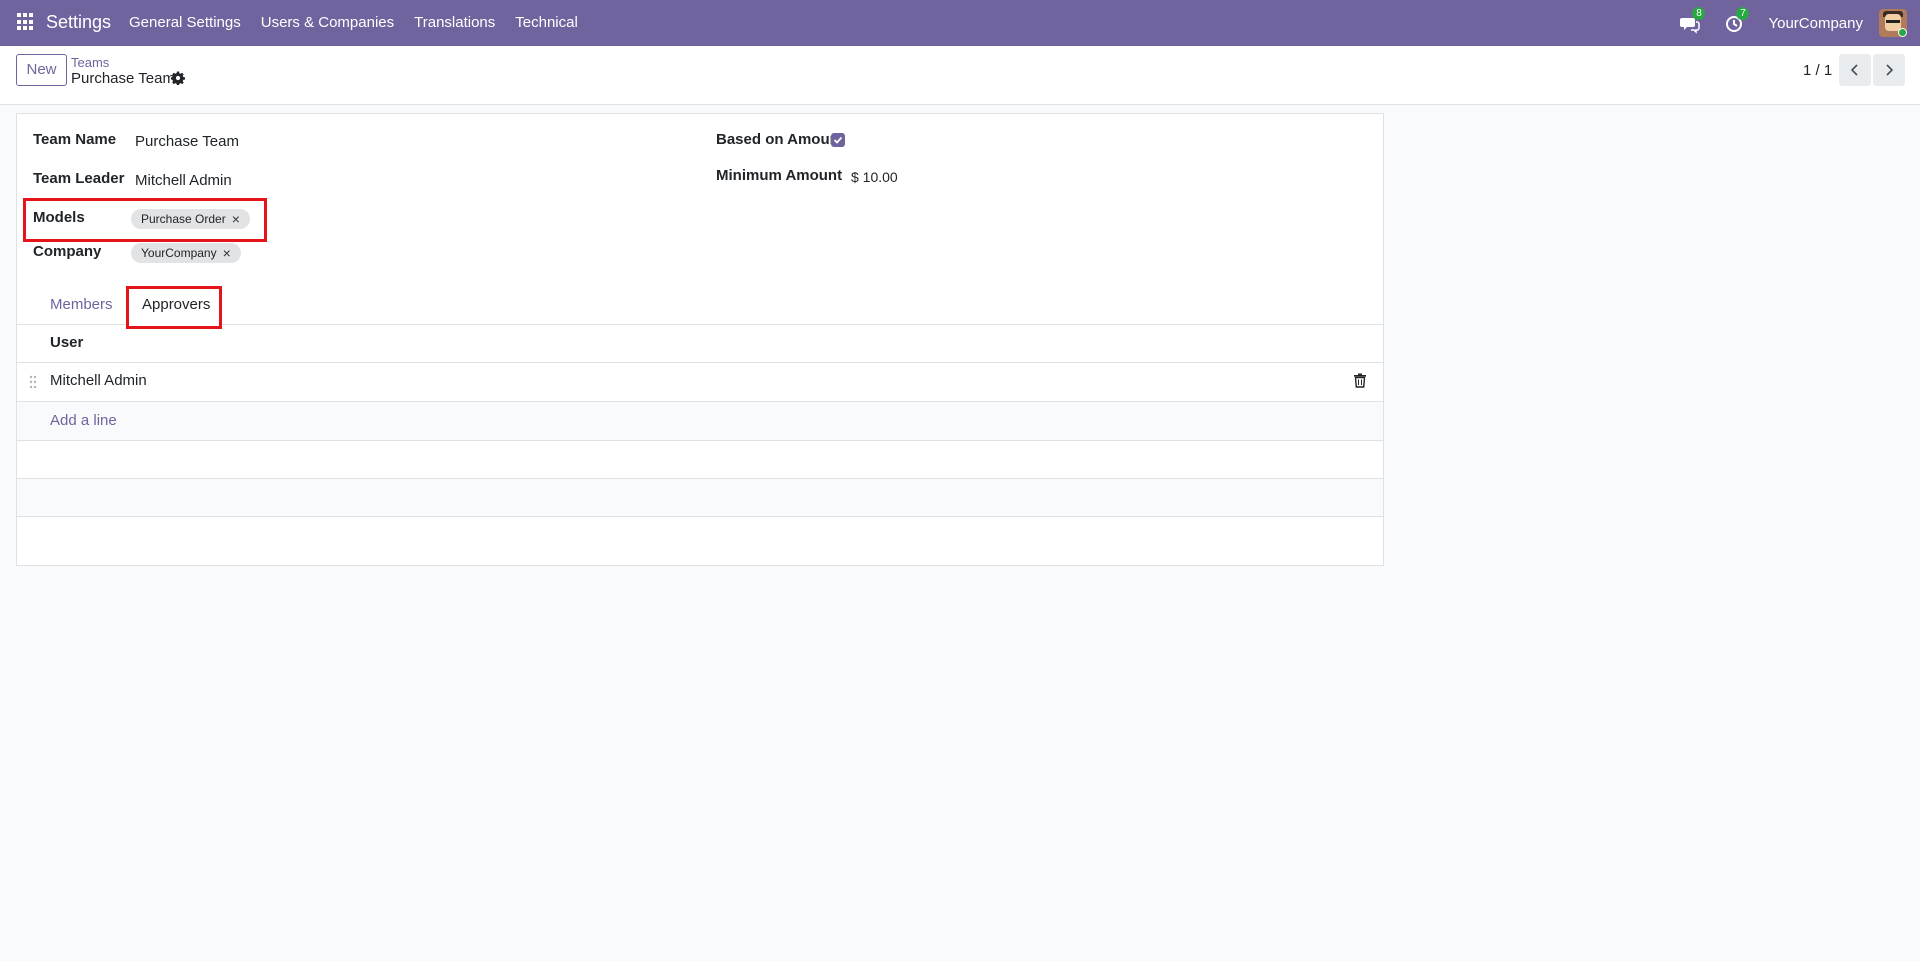 This screenshot has height=961, width=1920. What do you see at coordinates (33, 382) in the screenshot?
I see `drag-handle-icon` at bounding box center [33, 382].